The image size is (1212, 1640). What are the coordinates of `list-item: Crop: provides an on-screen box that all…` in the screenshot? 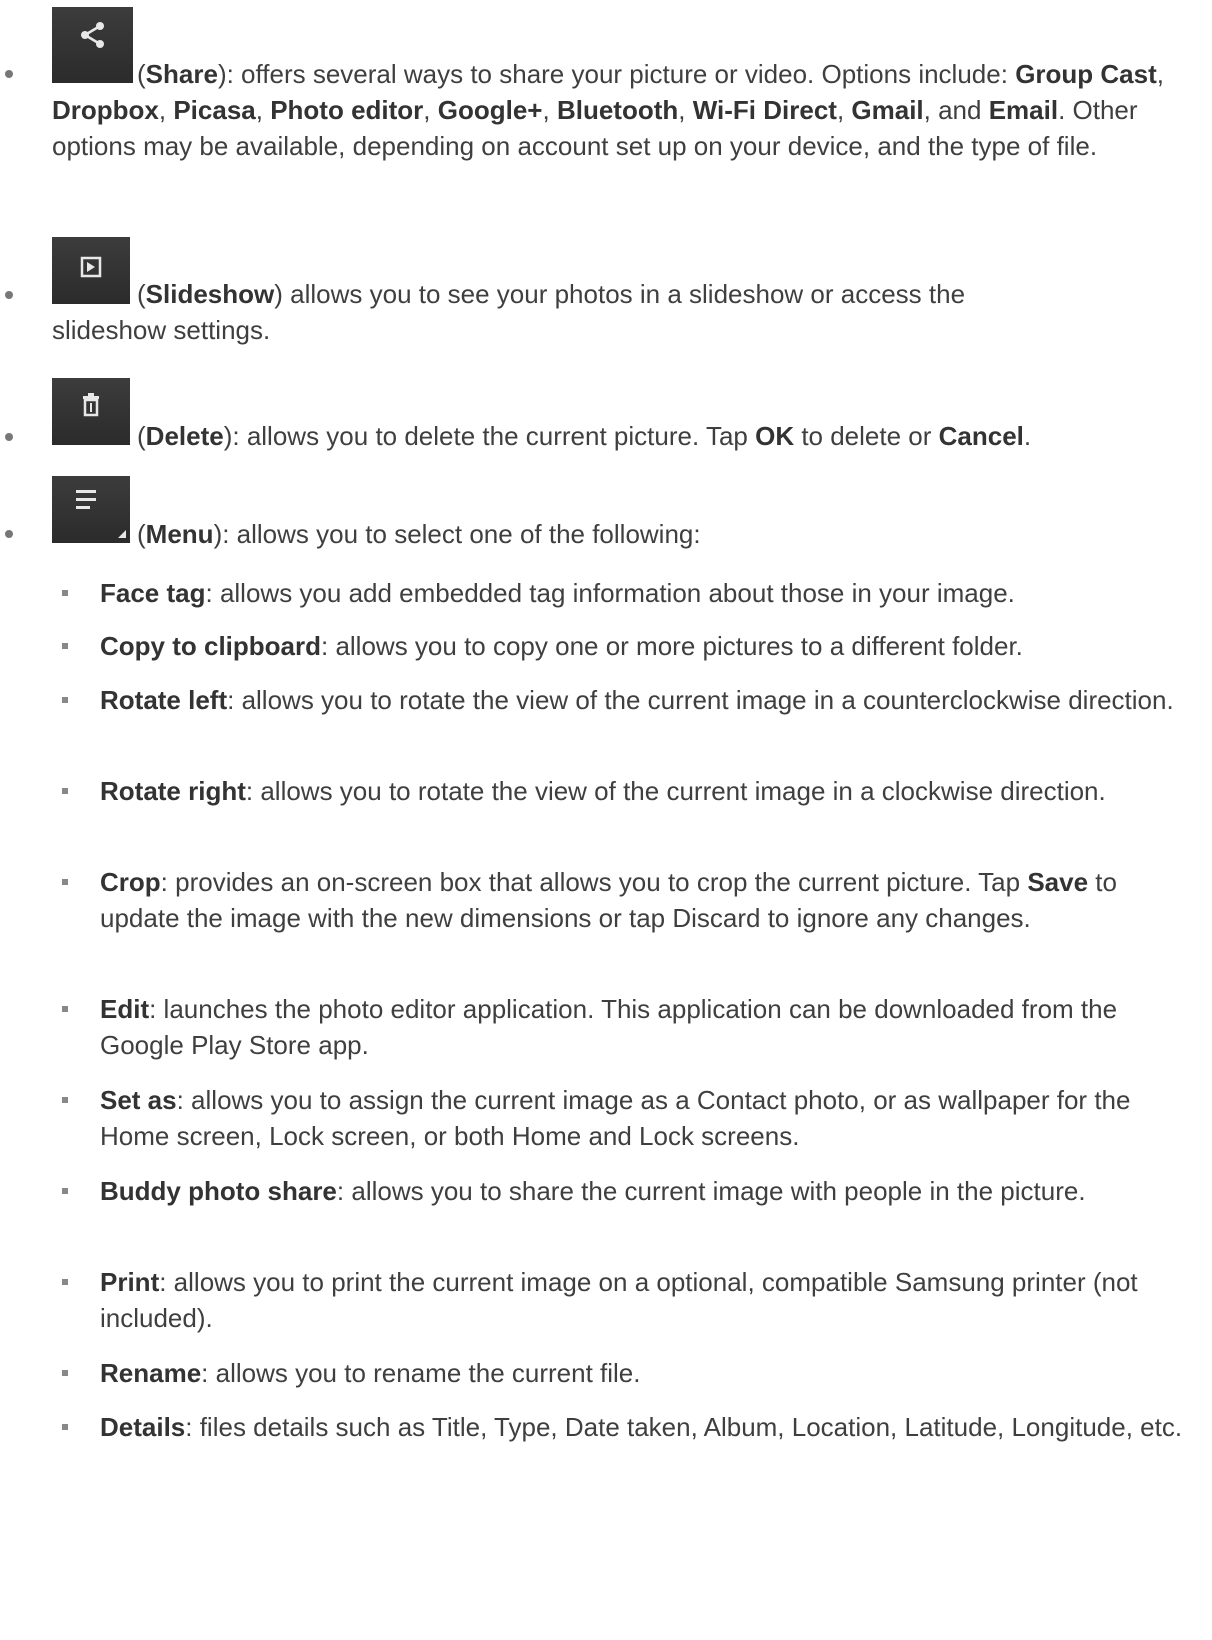 It's located at (608, 900).